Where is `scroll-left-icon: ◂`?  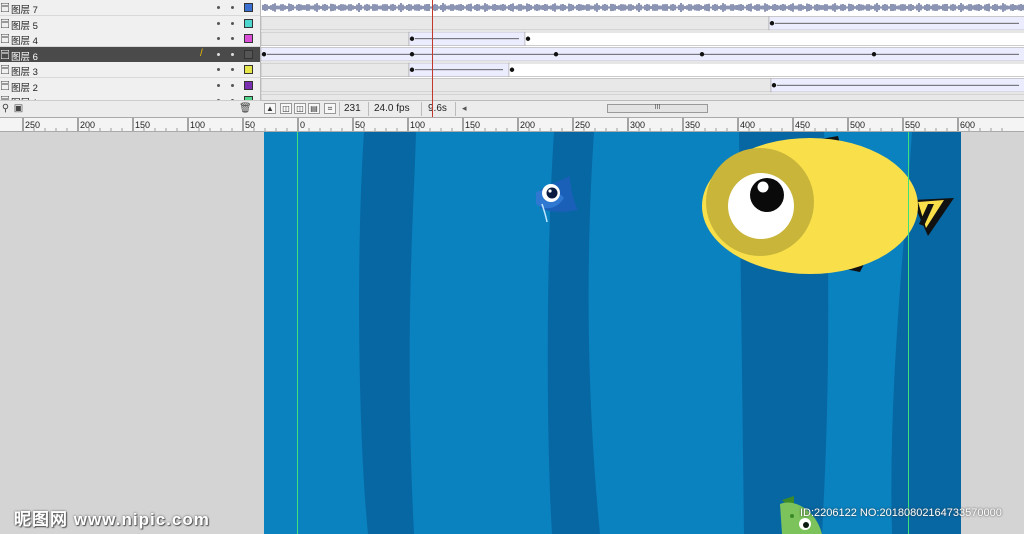 scroll-left-icon: ◂ is located at coordinates (464, 108).